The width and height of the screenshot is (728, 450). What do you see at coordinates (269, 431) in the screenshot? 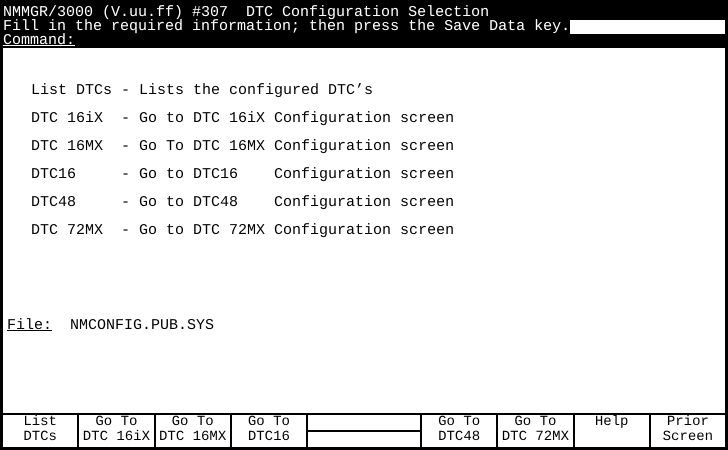
I see `function-key: Go To DTC16` at bounding box center [269, 431].